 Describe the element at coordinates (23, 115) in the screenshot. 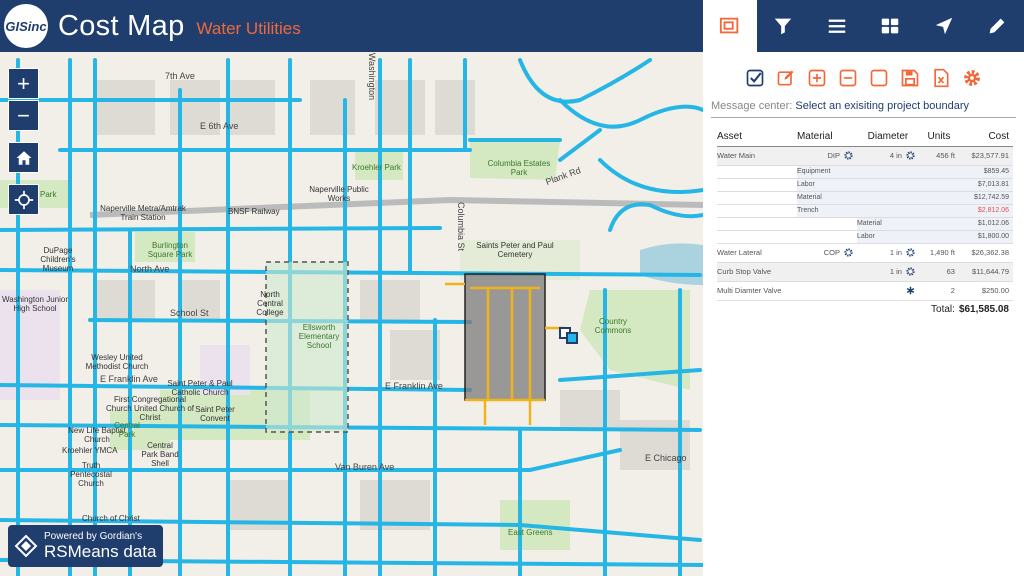

I see `zoom-out-button: −` at that location.